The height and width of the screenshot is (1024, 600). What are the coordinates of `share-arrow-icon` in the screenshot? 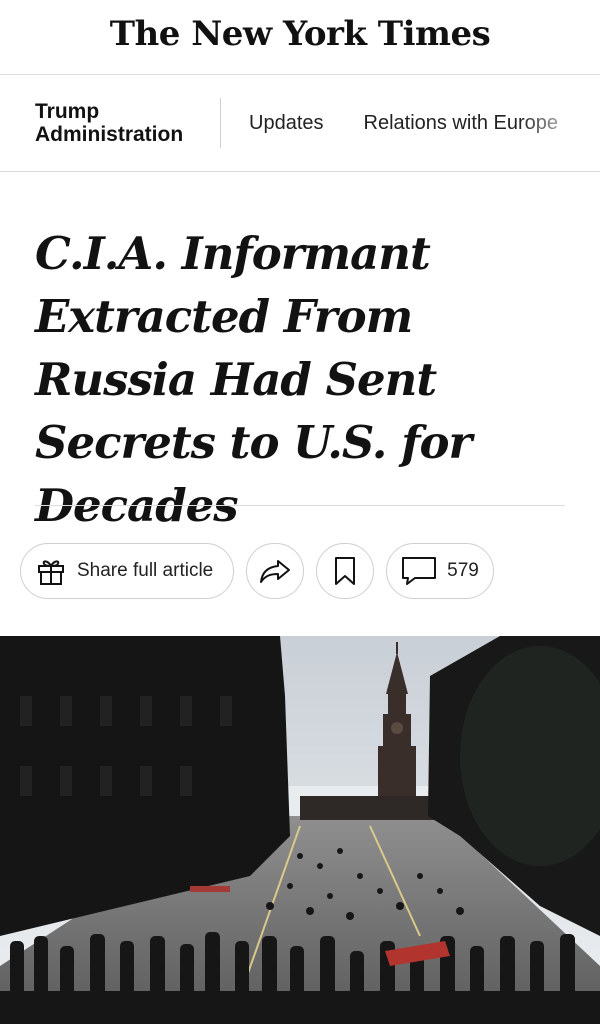 It's located at (275, 571).